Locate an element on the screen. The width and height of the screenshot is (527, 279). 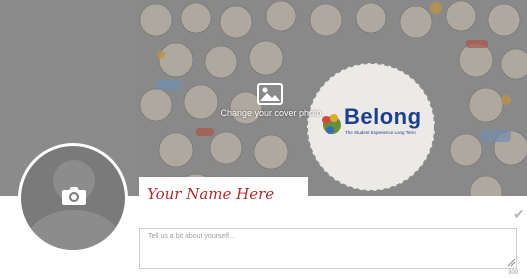
profile-name-text: Your Name Here is located at coordinates (211, 194).